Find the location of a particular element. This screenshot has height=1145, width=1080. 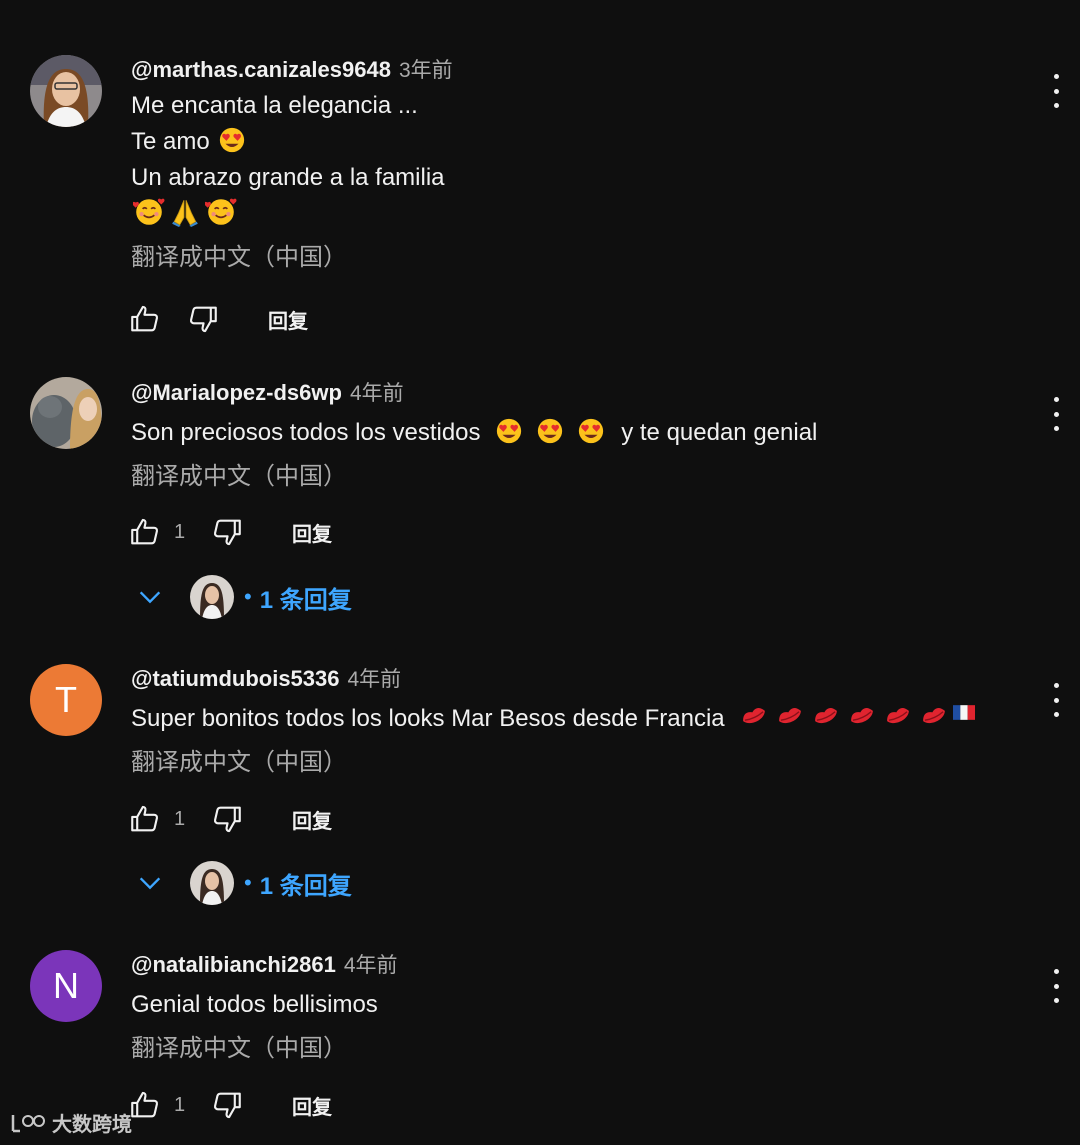

watermark: 大数跨境 is located at coordinates (71, 1122).